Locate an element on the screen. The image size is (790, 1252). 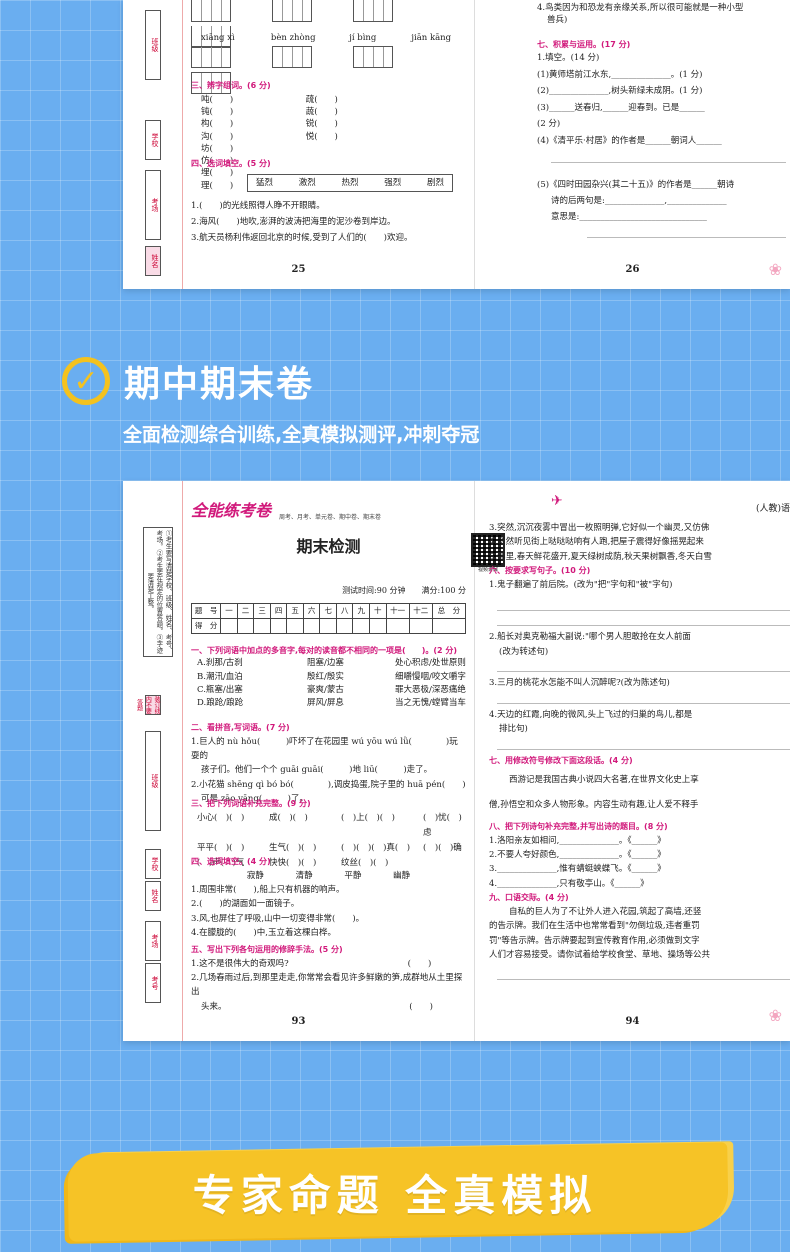
section-4-title: 四、选词填空。(5 分) is located at coordinates (231, 163).